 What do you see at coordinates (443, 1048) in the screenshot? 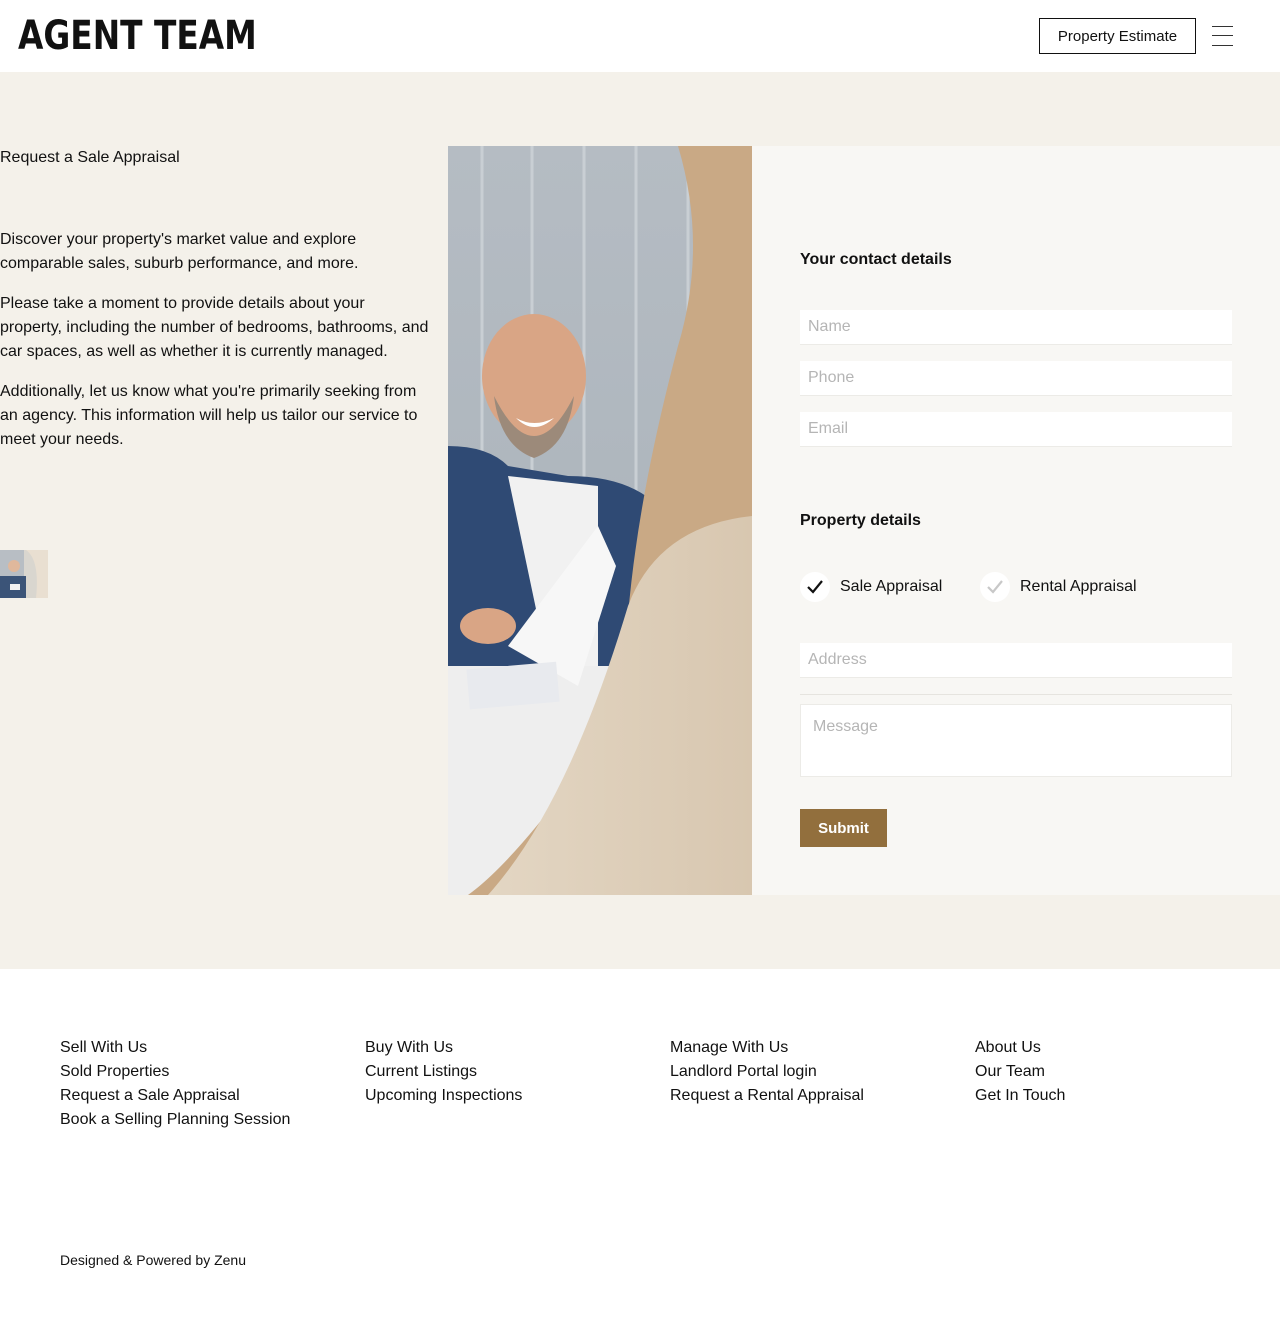
I see `footer-link: Buy With Us` at bounding box center [443, 1048].